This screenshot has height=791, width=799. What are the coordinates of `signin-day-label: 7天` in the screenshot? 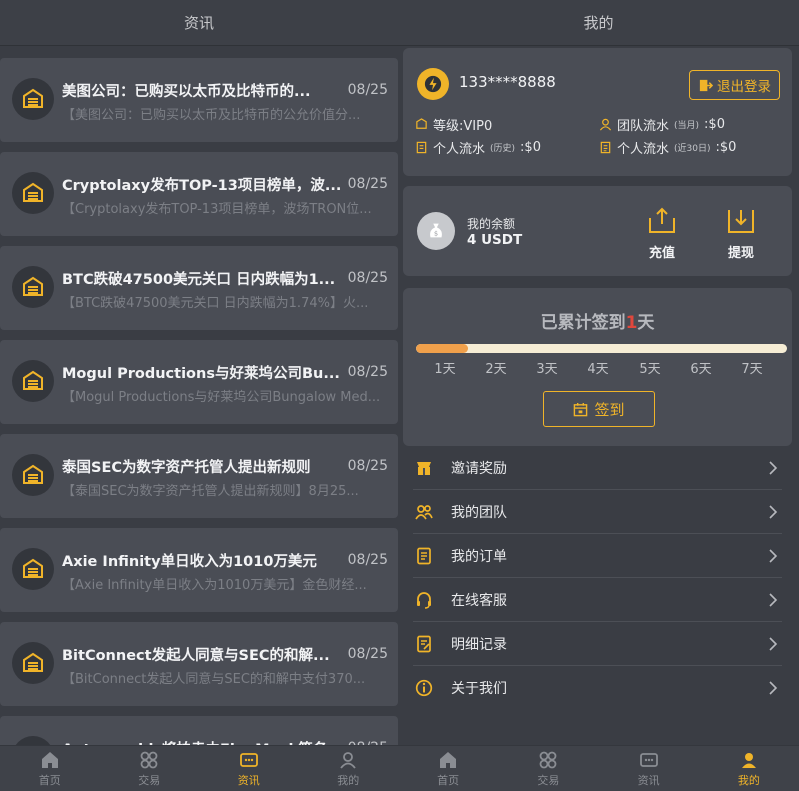 It's located at (752, 369).